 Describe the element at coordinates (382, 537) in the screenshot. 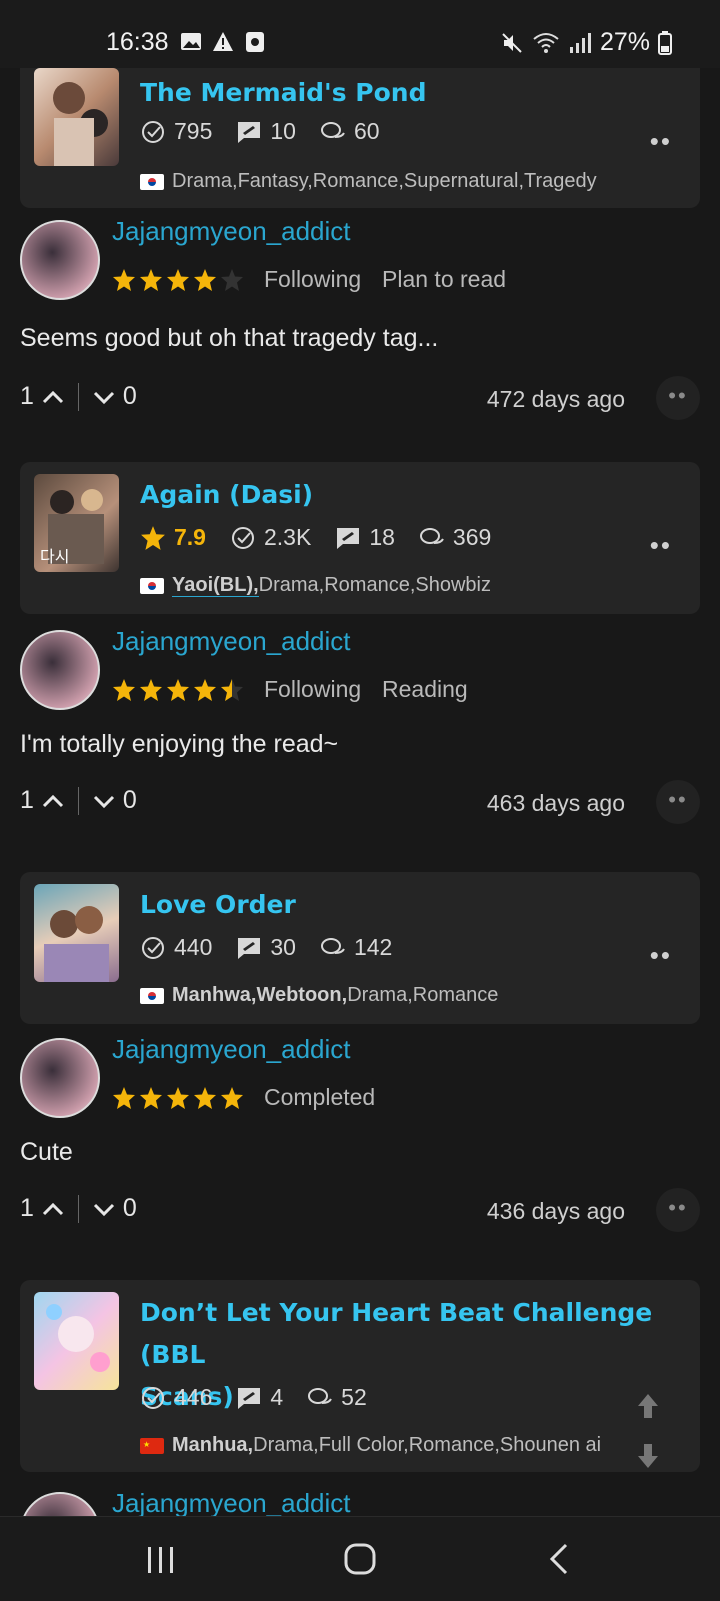

I see `review-count: 18` at that location.